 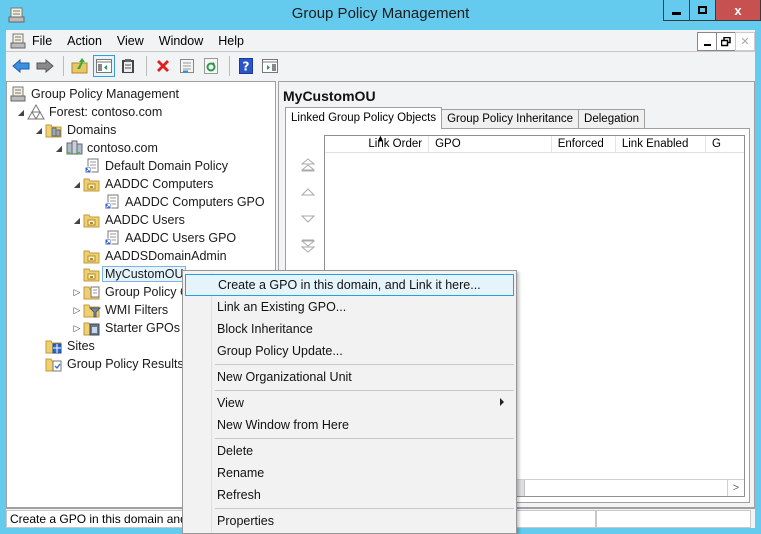 I want to click on refresh-button, so click(x=211, y=66).